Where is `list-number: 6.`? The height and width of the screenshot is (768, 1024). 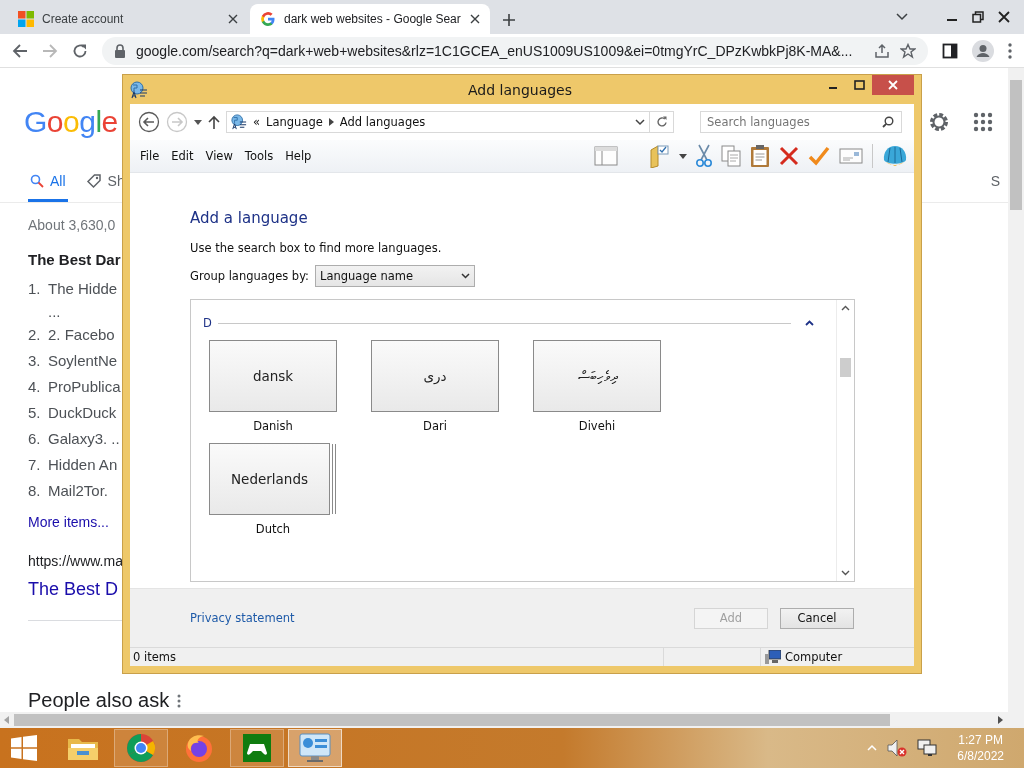 list-number: 6. is located at coordinates (35, 439).